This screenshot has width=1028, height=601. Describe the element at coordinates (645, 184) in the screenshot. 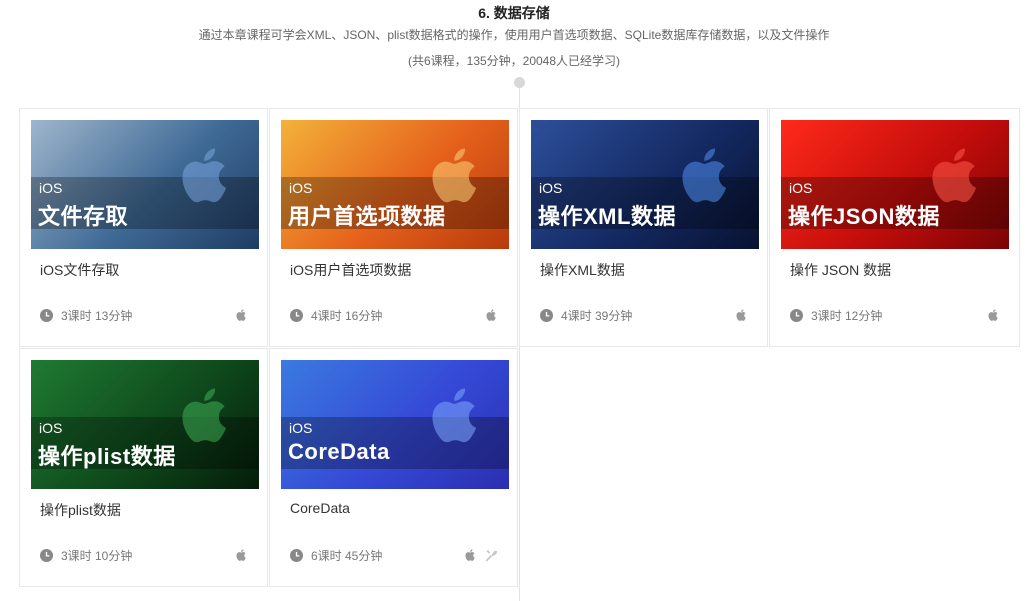

I see `course-thumbnail: iOS 操作XML数据` at that location.